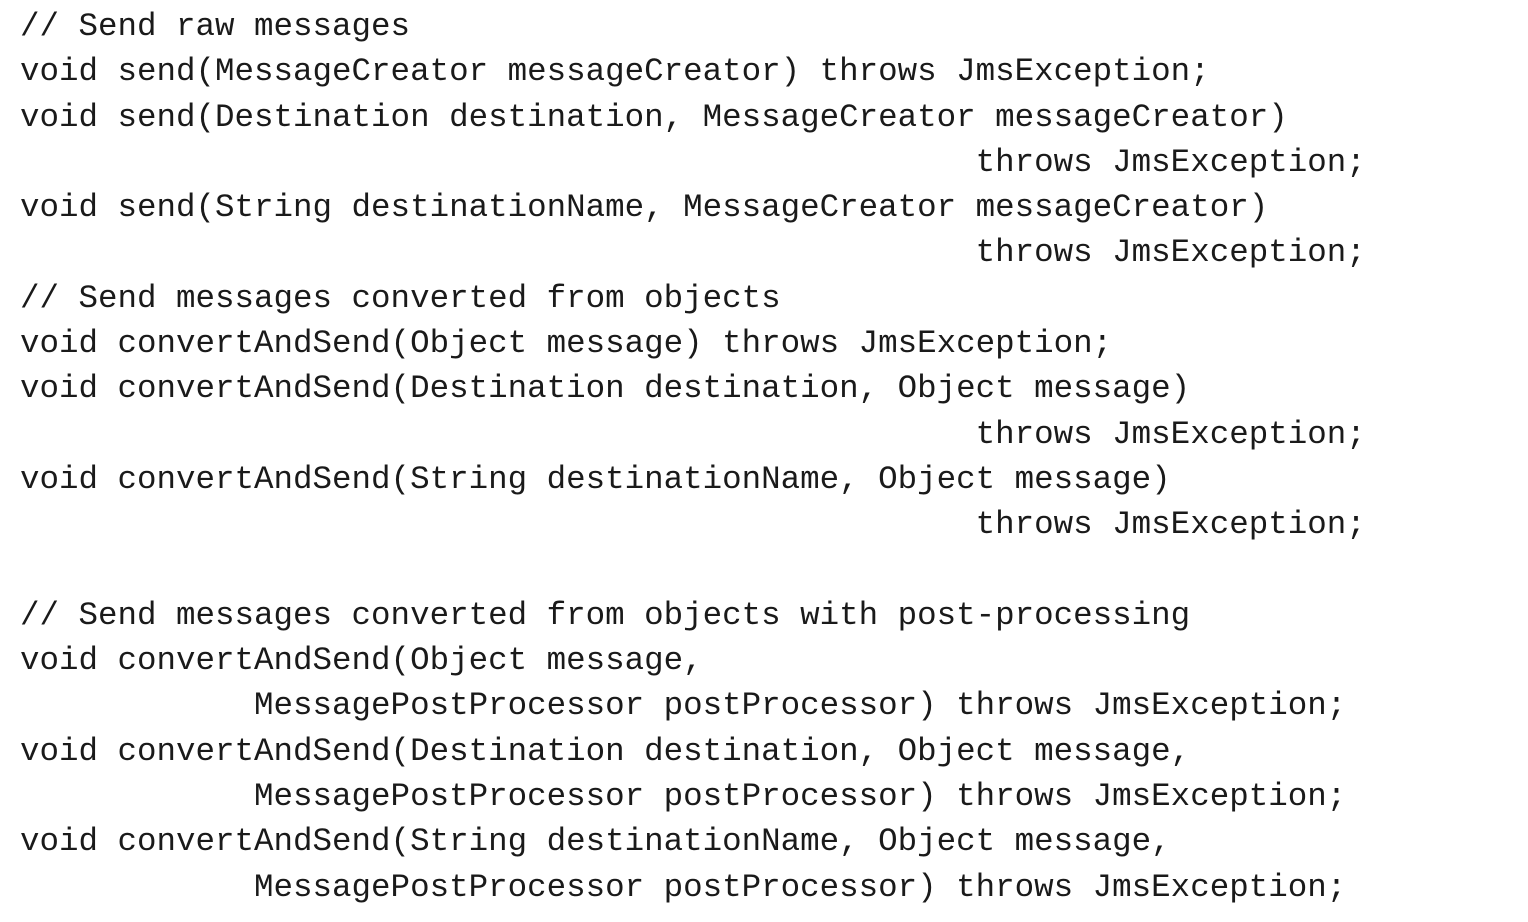 This screenshot has width=1528, height=922. I want to click on comment-line: // Send raw messages, so click(215, 26).